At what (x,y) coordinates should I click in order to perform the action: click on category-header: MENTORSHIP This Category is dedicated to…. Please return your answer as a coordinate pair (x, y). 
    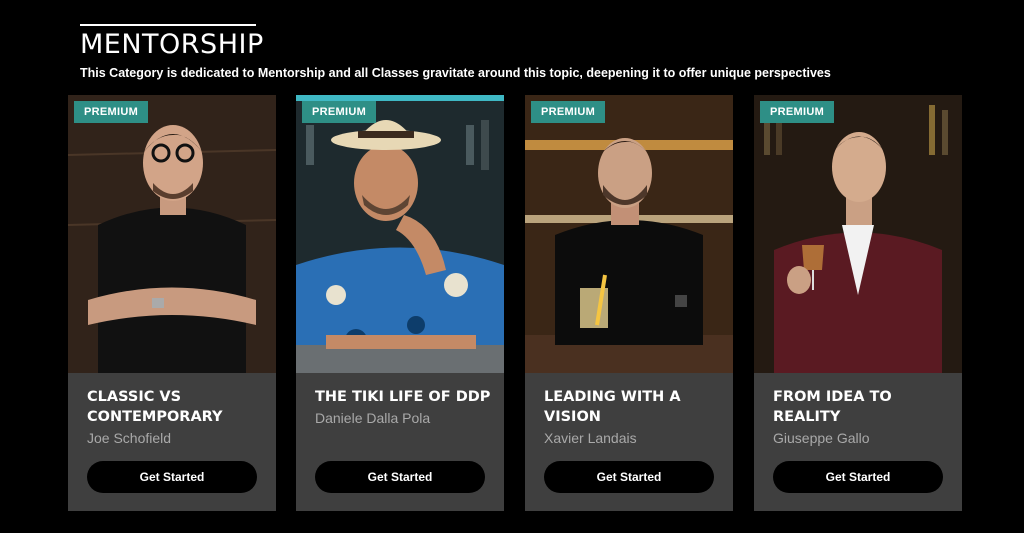
    Looking at the image, I should click on (455, 52).